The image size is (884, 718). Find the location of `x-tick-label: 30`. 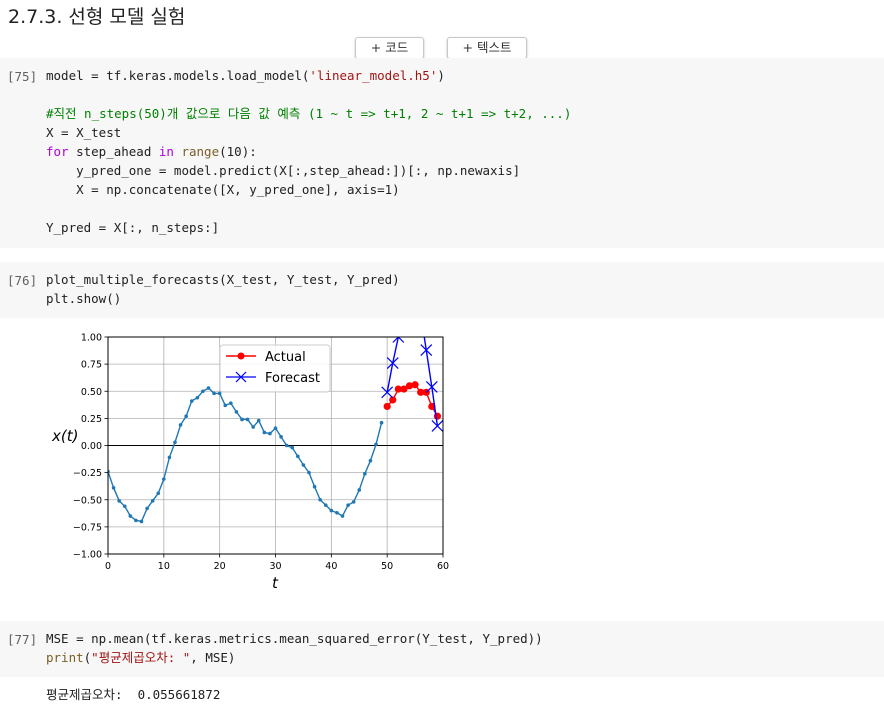

x-tick-label: 30 is located at coordinates (275, 566).